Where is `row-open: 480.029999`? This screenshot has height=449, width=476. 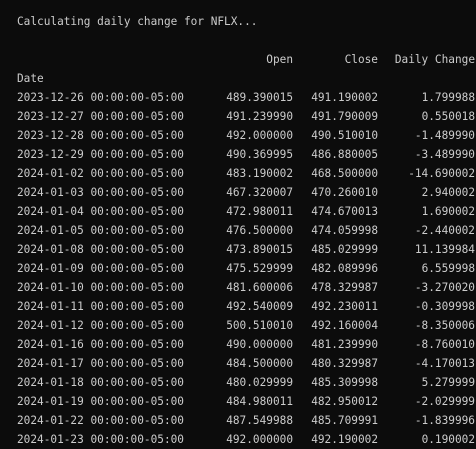
row-open: 480.029999 is located at coordinates (259, 382).